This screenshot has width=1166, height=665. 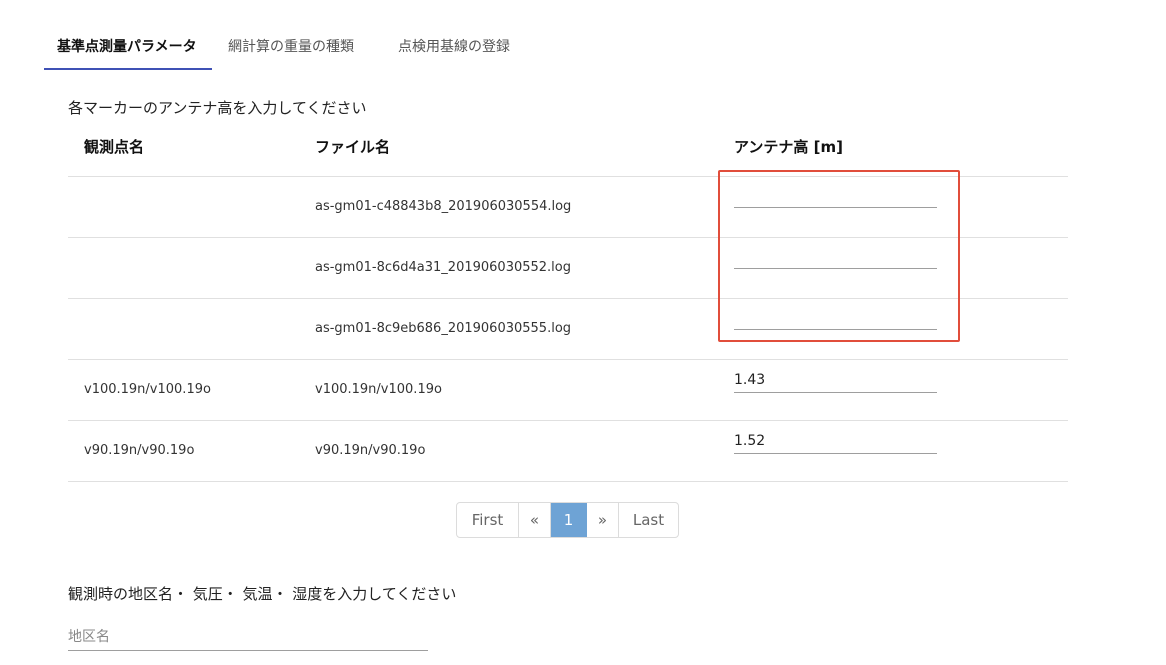 What do you see at coordinates (535, 520) in the screenshot?
I see `pagination-prev-button: «` at bounding box center [535, 520].